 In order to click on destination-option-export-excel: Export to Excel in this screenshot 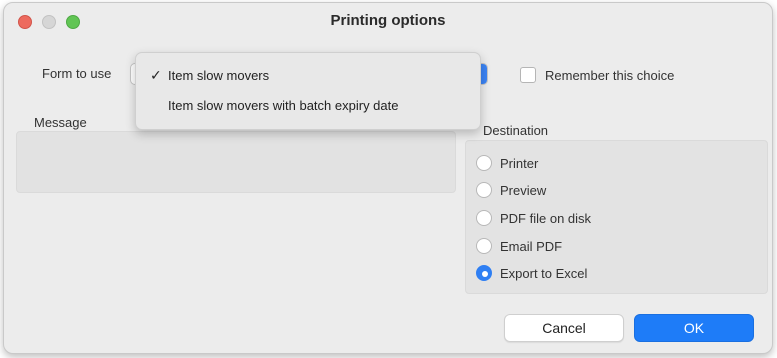, I will do `click(531, 273)`.